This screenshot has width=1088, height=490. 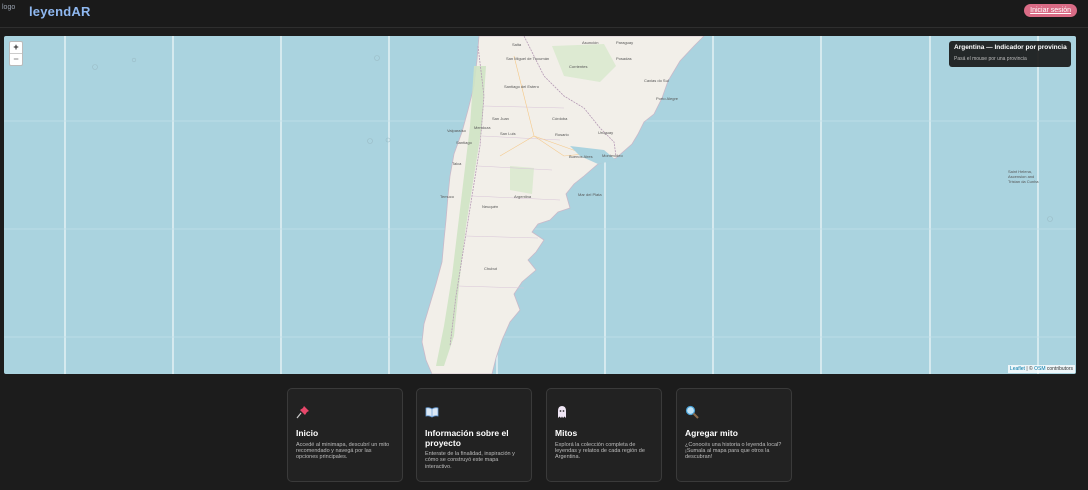 What do you see at coordinates (457, 163) in the screenshot?
I see `map-label: Talca` at bounding box center [457, 163].